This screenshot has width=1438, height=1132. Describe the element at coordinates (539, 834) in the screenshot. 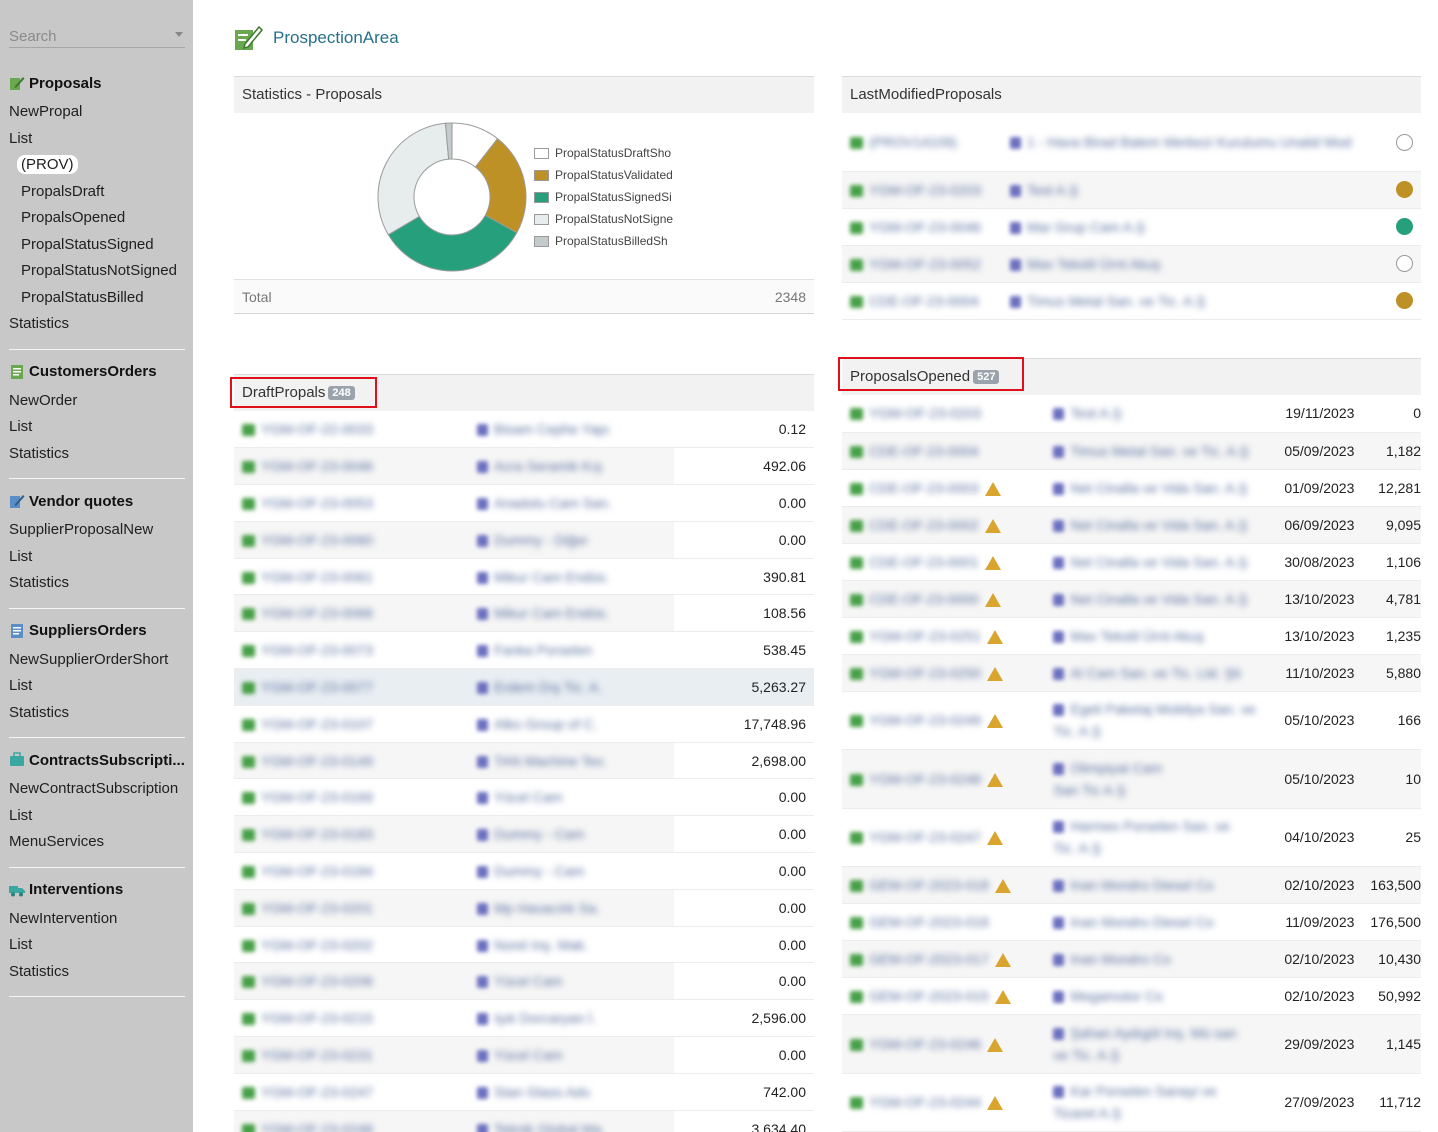

I see `company-link: Dummy - Cam` at that location.